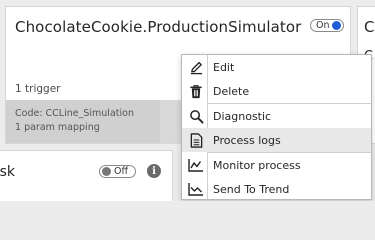 This screenshot has height=240, width=375. Describe the element at coordinates (242, 116) in the screenshot. I see `menu-item-label: Diagnostic` at that location.